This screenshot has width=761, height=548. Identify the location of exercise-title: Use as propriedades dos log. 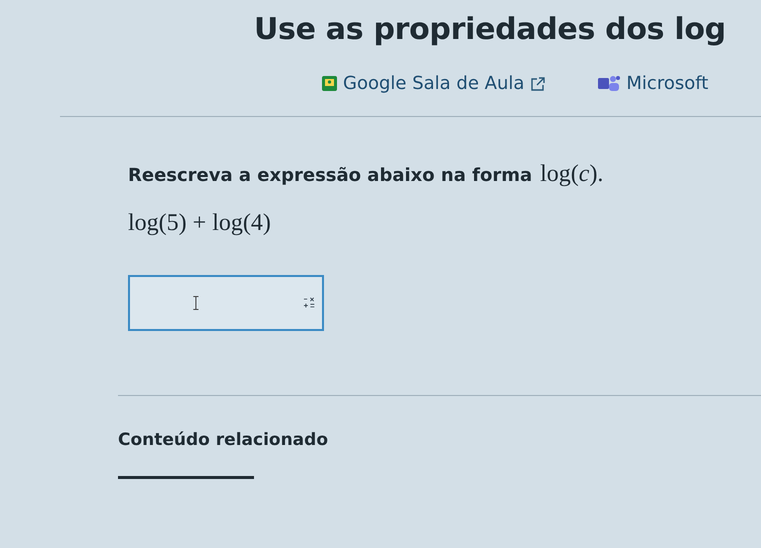
(490, 29).